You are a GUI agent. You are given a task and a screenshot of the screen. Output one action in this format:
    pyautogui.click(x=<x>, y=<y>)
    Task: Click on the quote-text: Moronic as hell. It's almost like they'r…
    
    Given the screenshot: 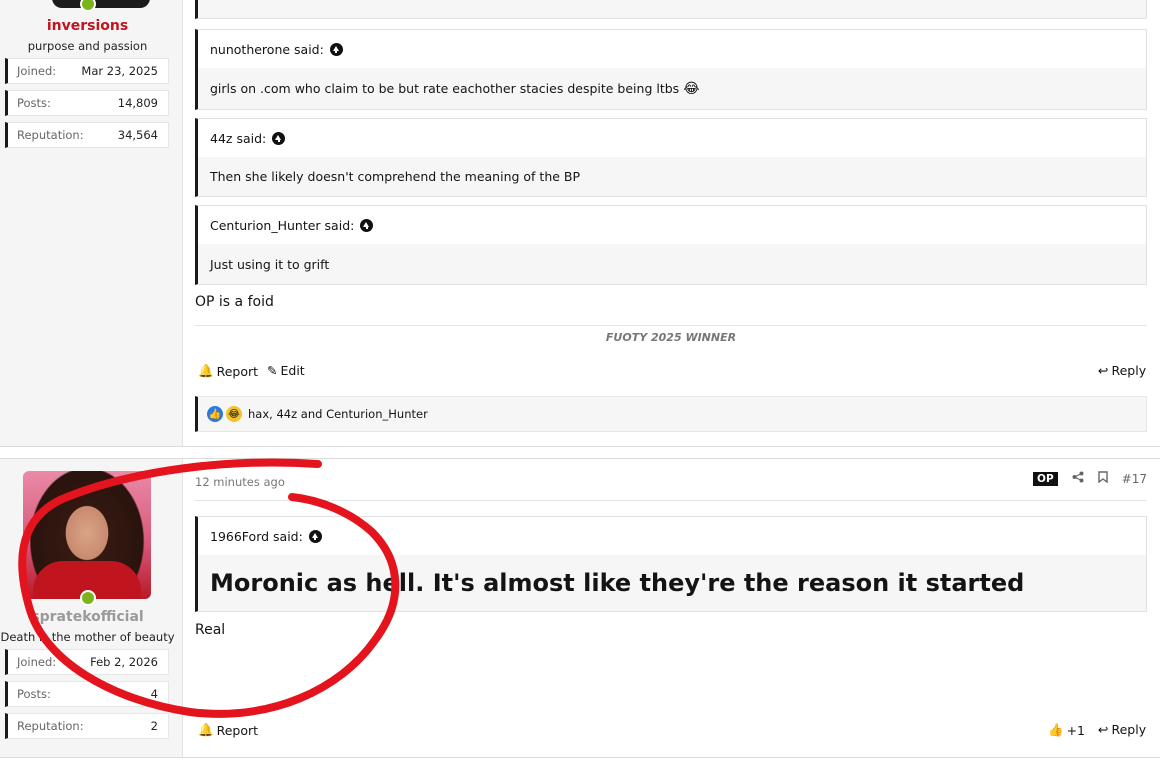 What is the action you would take?
    pyautogui.click(x=617, y=583)
    